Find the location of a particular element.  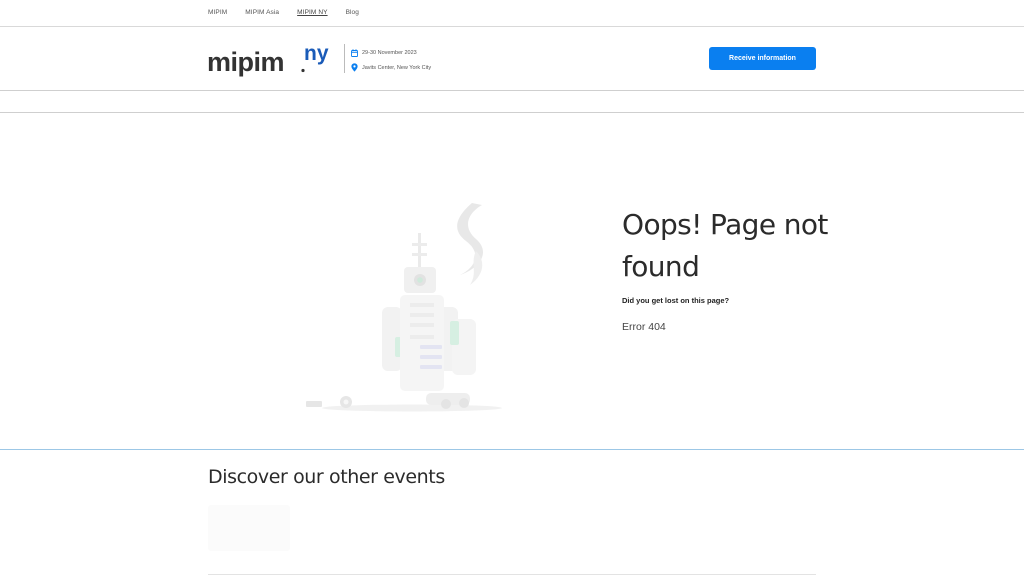

logo-divider is located at coordinates (344, 58).